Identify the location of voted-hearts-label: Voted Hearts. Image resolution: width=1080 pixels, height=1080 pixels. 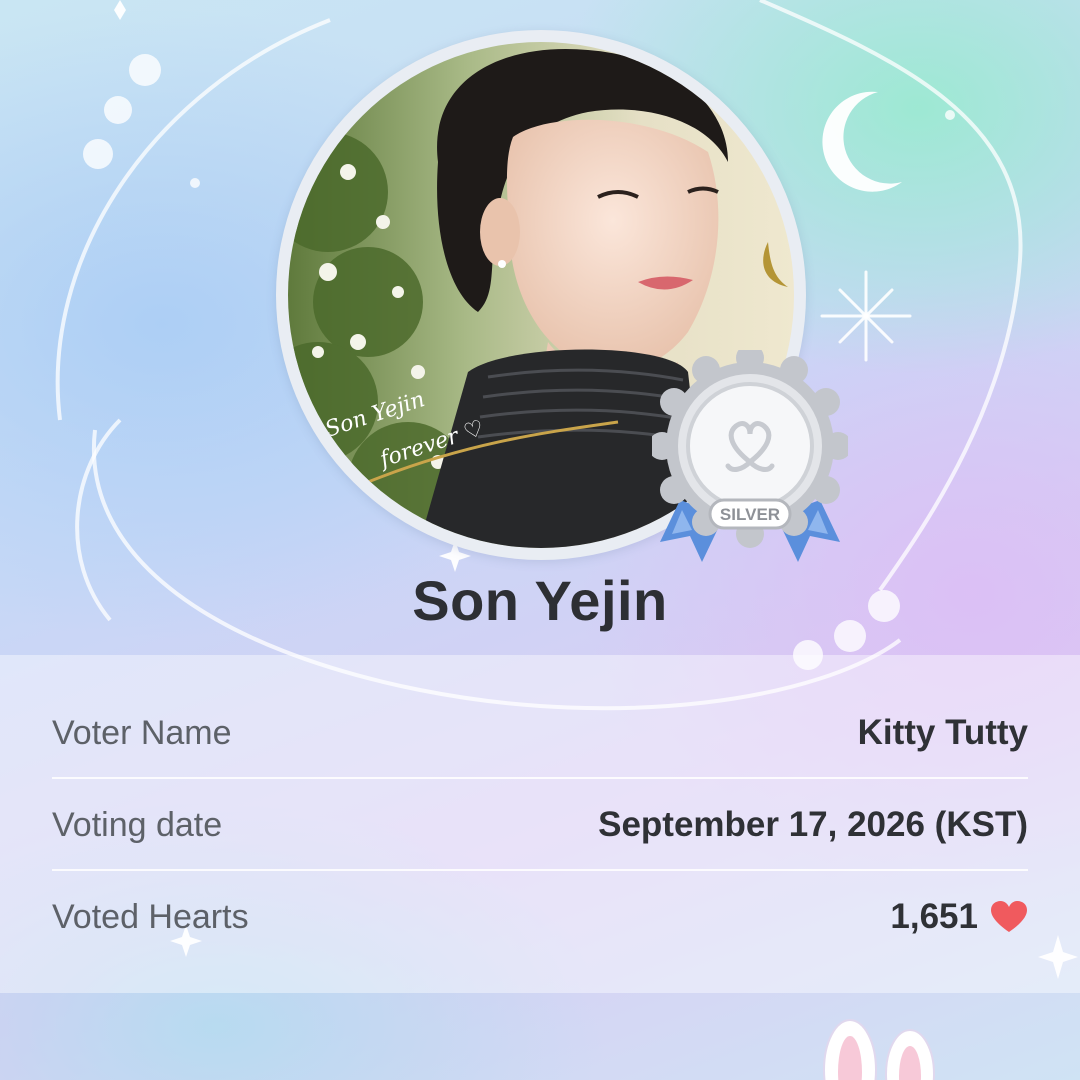
(150, 916).